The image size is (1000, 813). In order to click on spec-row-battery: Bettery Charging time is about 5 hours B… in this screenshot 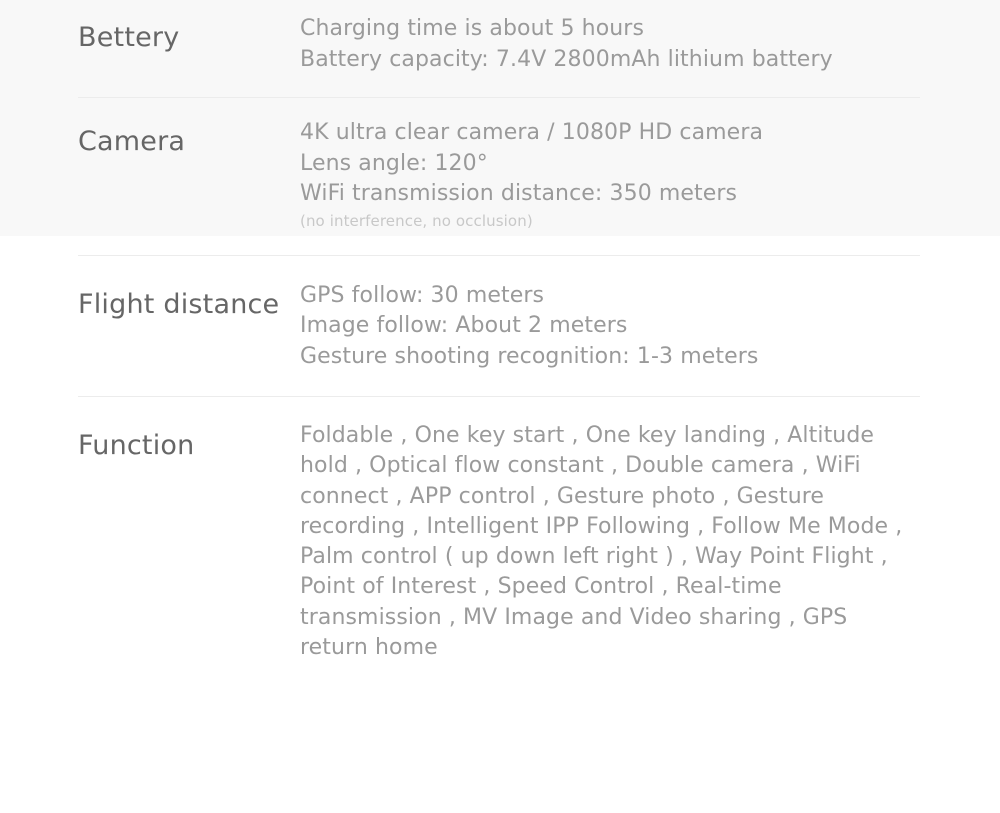, I will do `click(500, 48)`.